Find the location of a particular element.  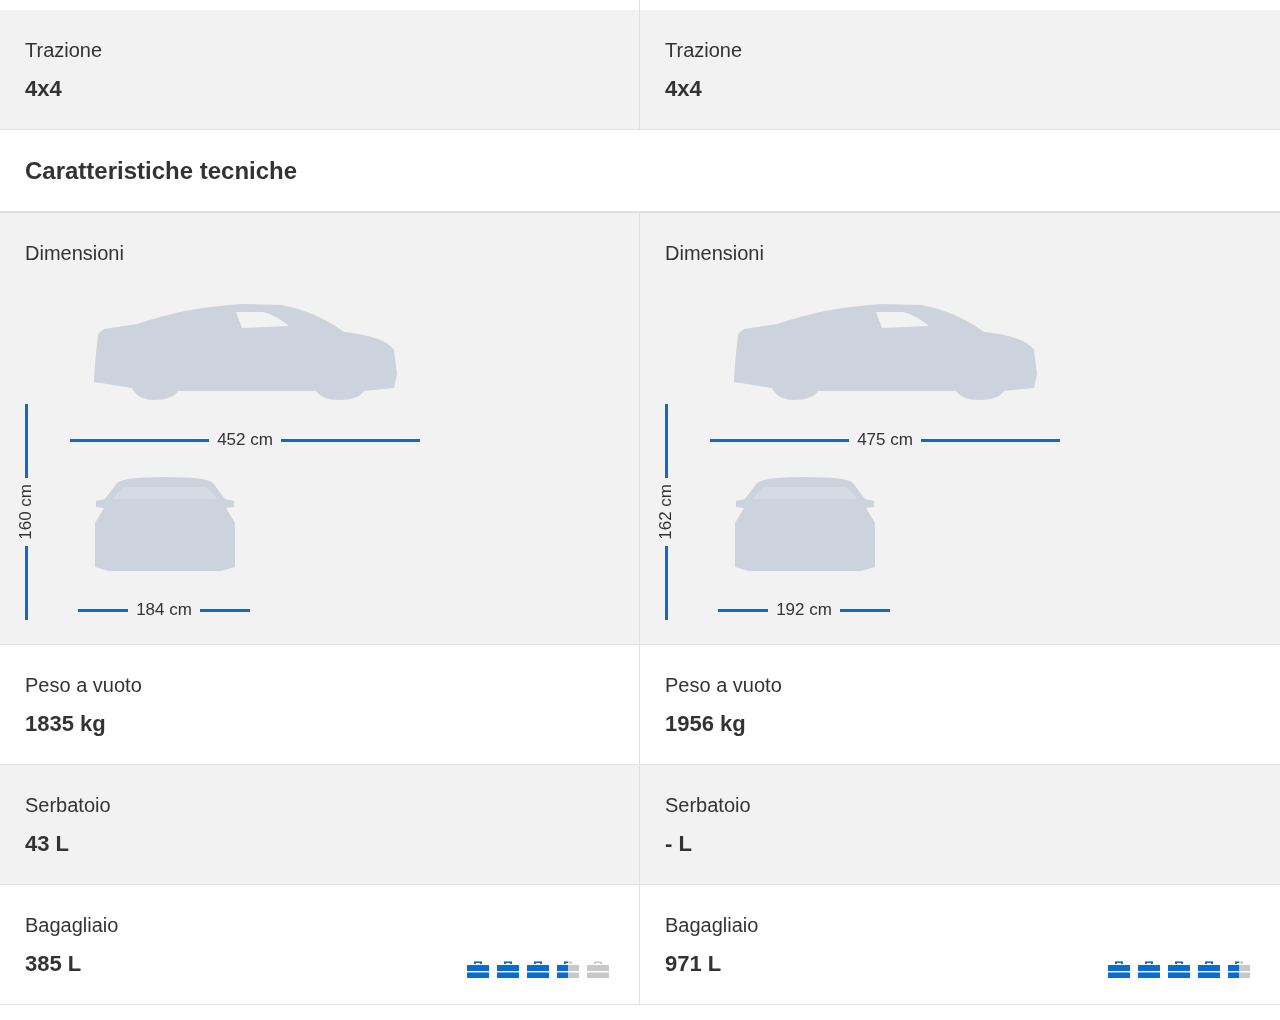

length-label: 452 cm is located at coordinates (245, 440).